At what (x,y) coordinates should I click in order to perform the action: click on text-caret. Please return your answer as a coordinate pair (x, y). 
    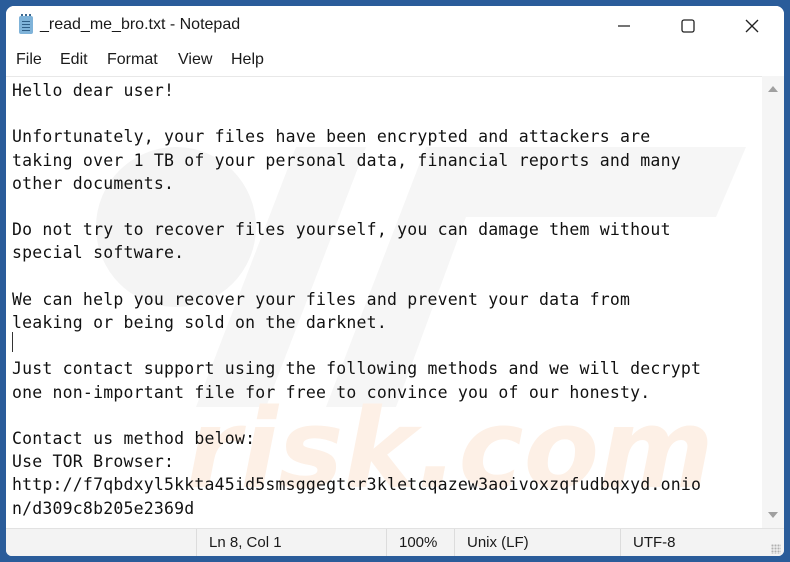
    Looking at the image, I should click on (12, 342).